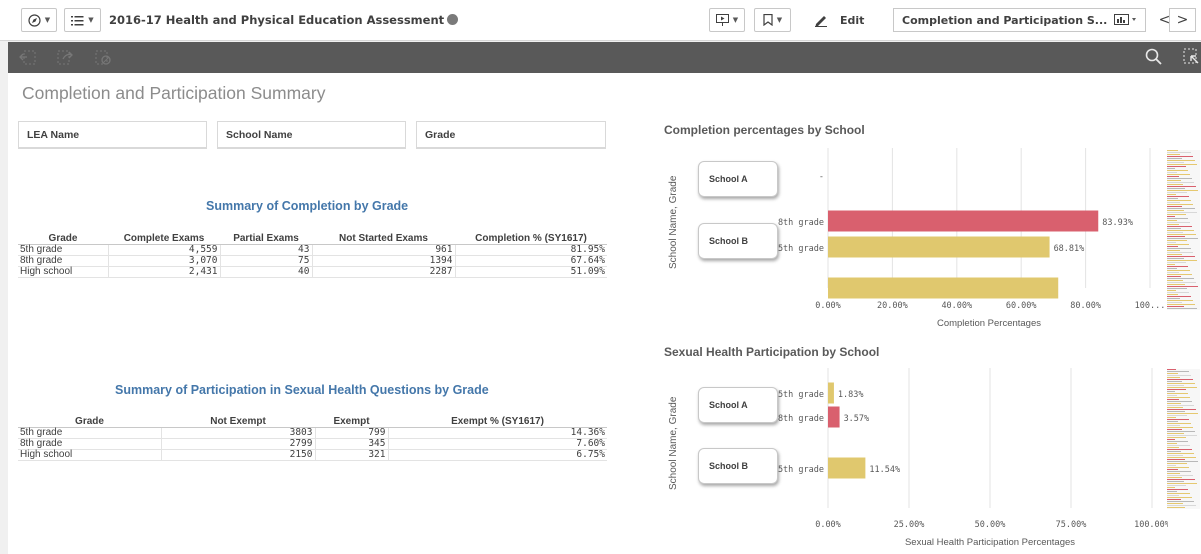  Describe the element at coordinates (39, 20) in the screenshot. I see `navigation-menu-button: ▼` at that location.